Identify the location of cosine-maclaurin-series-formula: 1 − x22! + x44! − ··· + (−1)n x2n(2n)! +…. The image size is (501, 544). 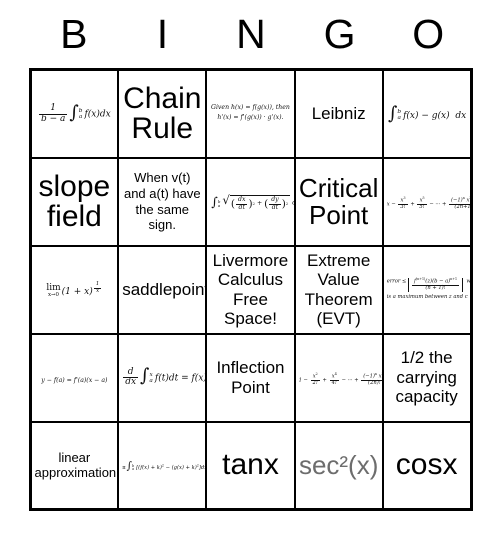
(340, 377).